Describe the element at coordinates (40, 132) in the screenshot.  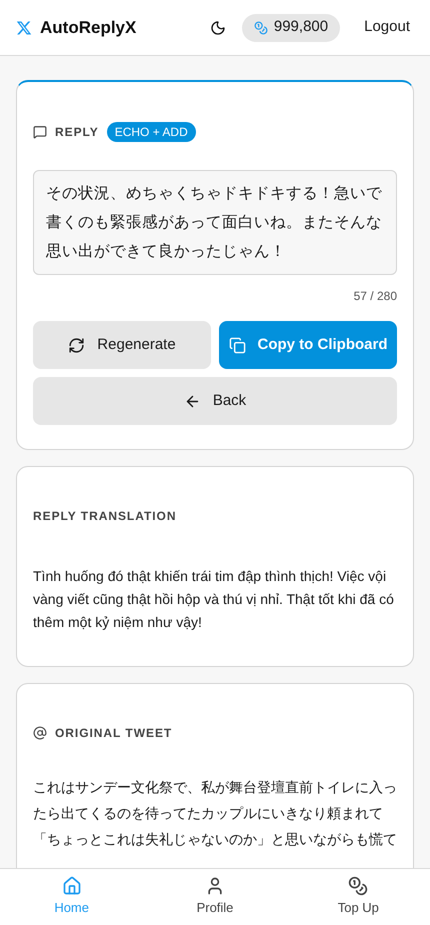
I see `message-icon` at that location.